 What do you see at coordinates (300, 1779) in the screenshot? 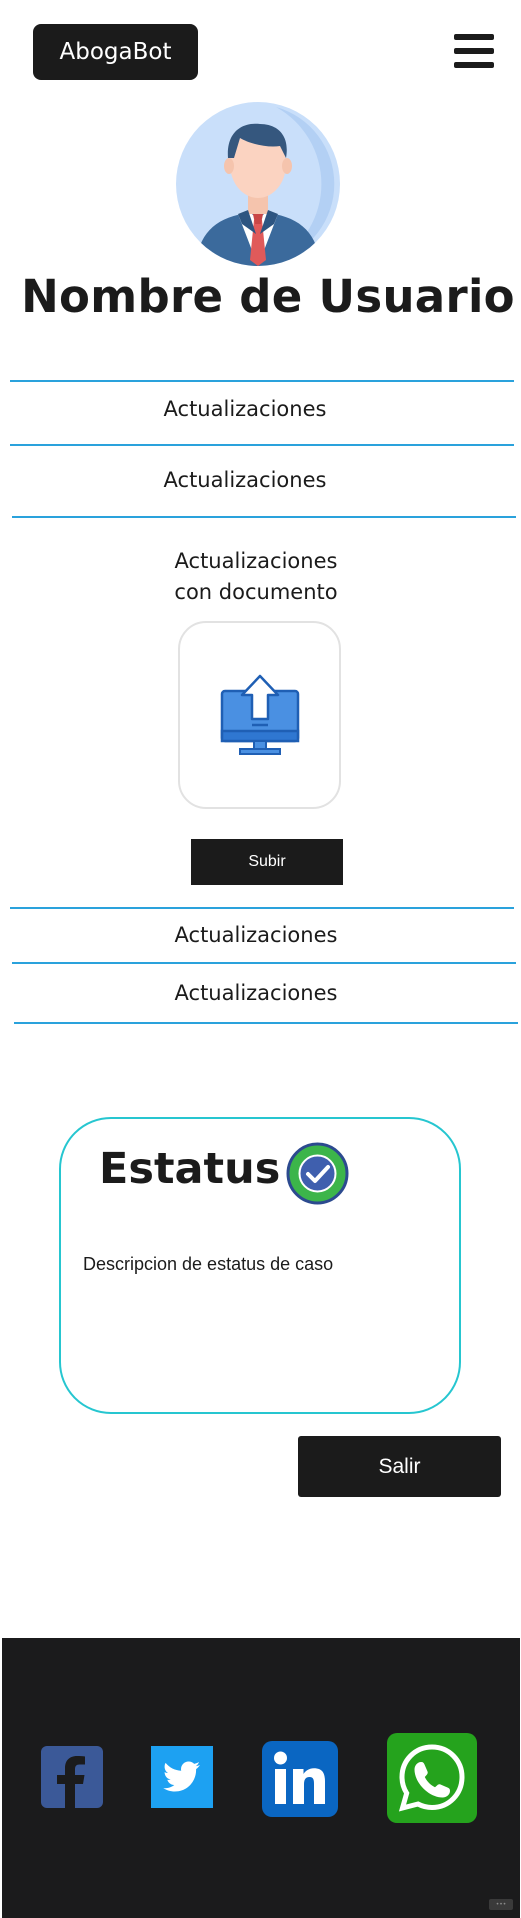
I see `linkedin-icon` at bounding box center [300, 1779].